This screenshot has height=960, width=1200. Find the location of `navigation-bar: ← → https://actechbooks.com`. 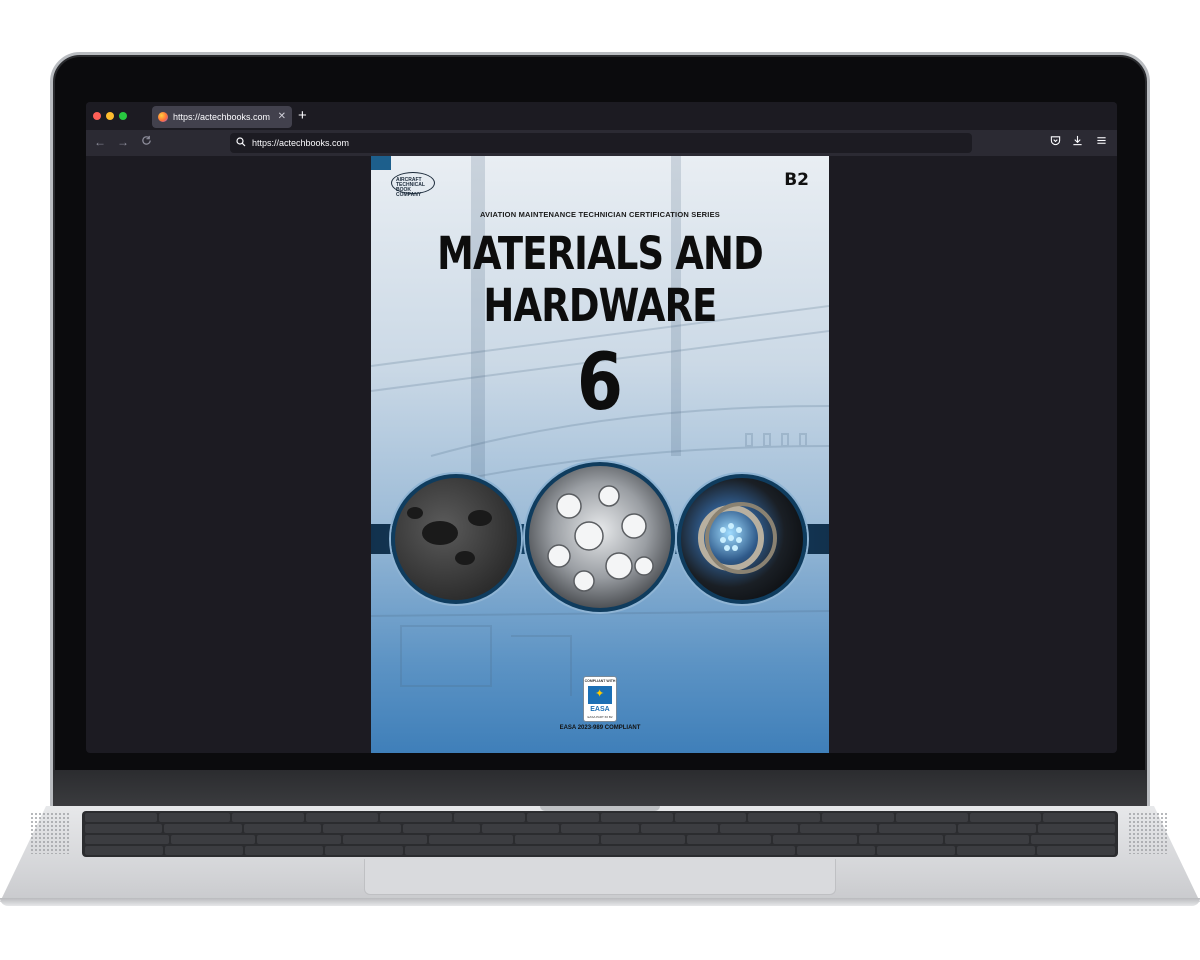

navigation-bar: ← → https://actechbooks.com is located at coordinates (601, 143).